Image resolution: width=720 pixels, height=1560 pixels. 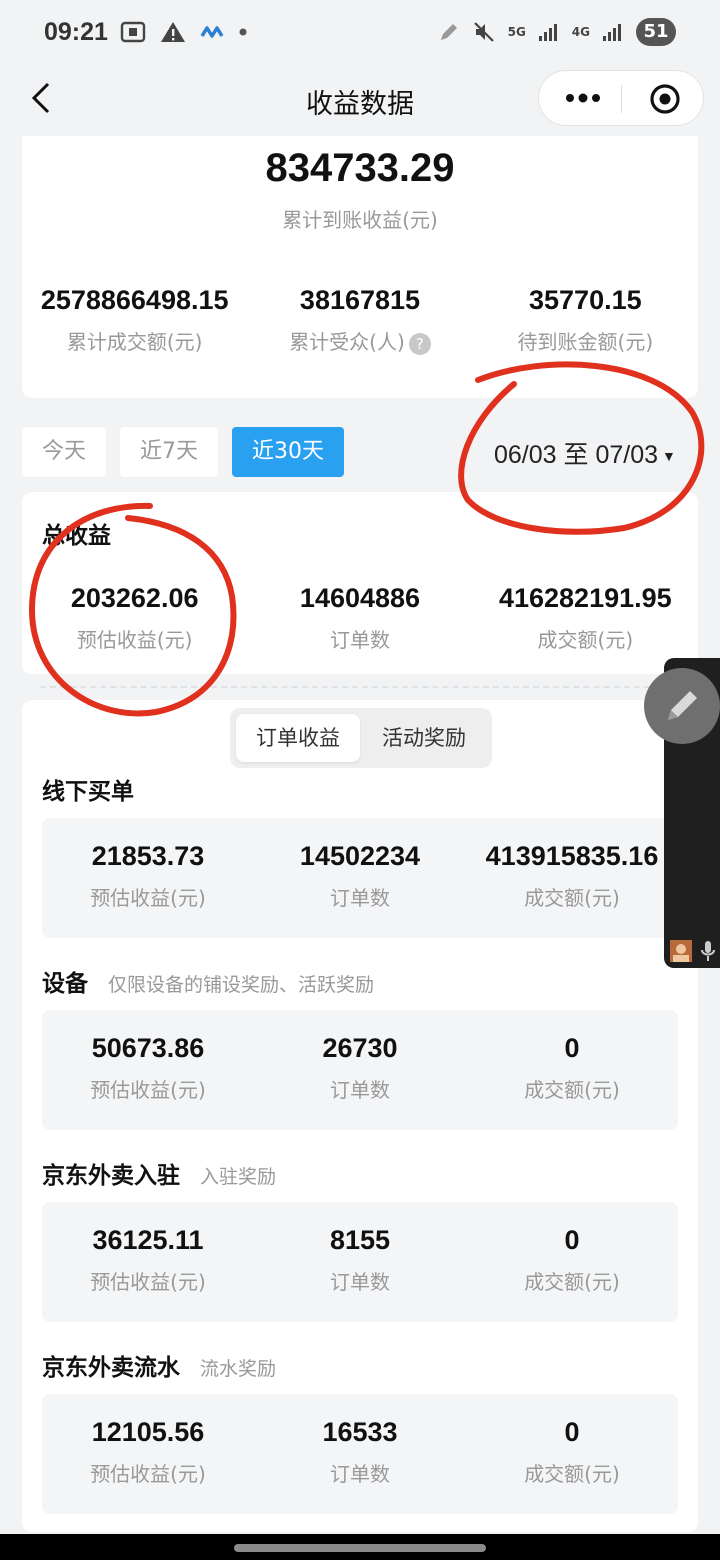 What do you see at coordinates (148, 1240) in the screenshot?
I see `stat-value: 36125.11` at bounding box center [148, 1240].